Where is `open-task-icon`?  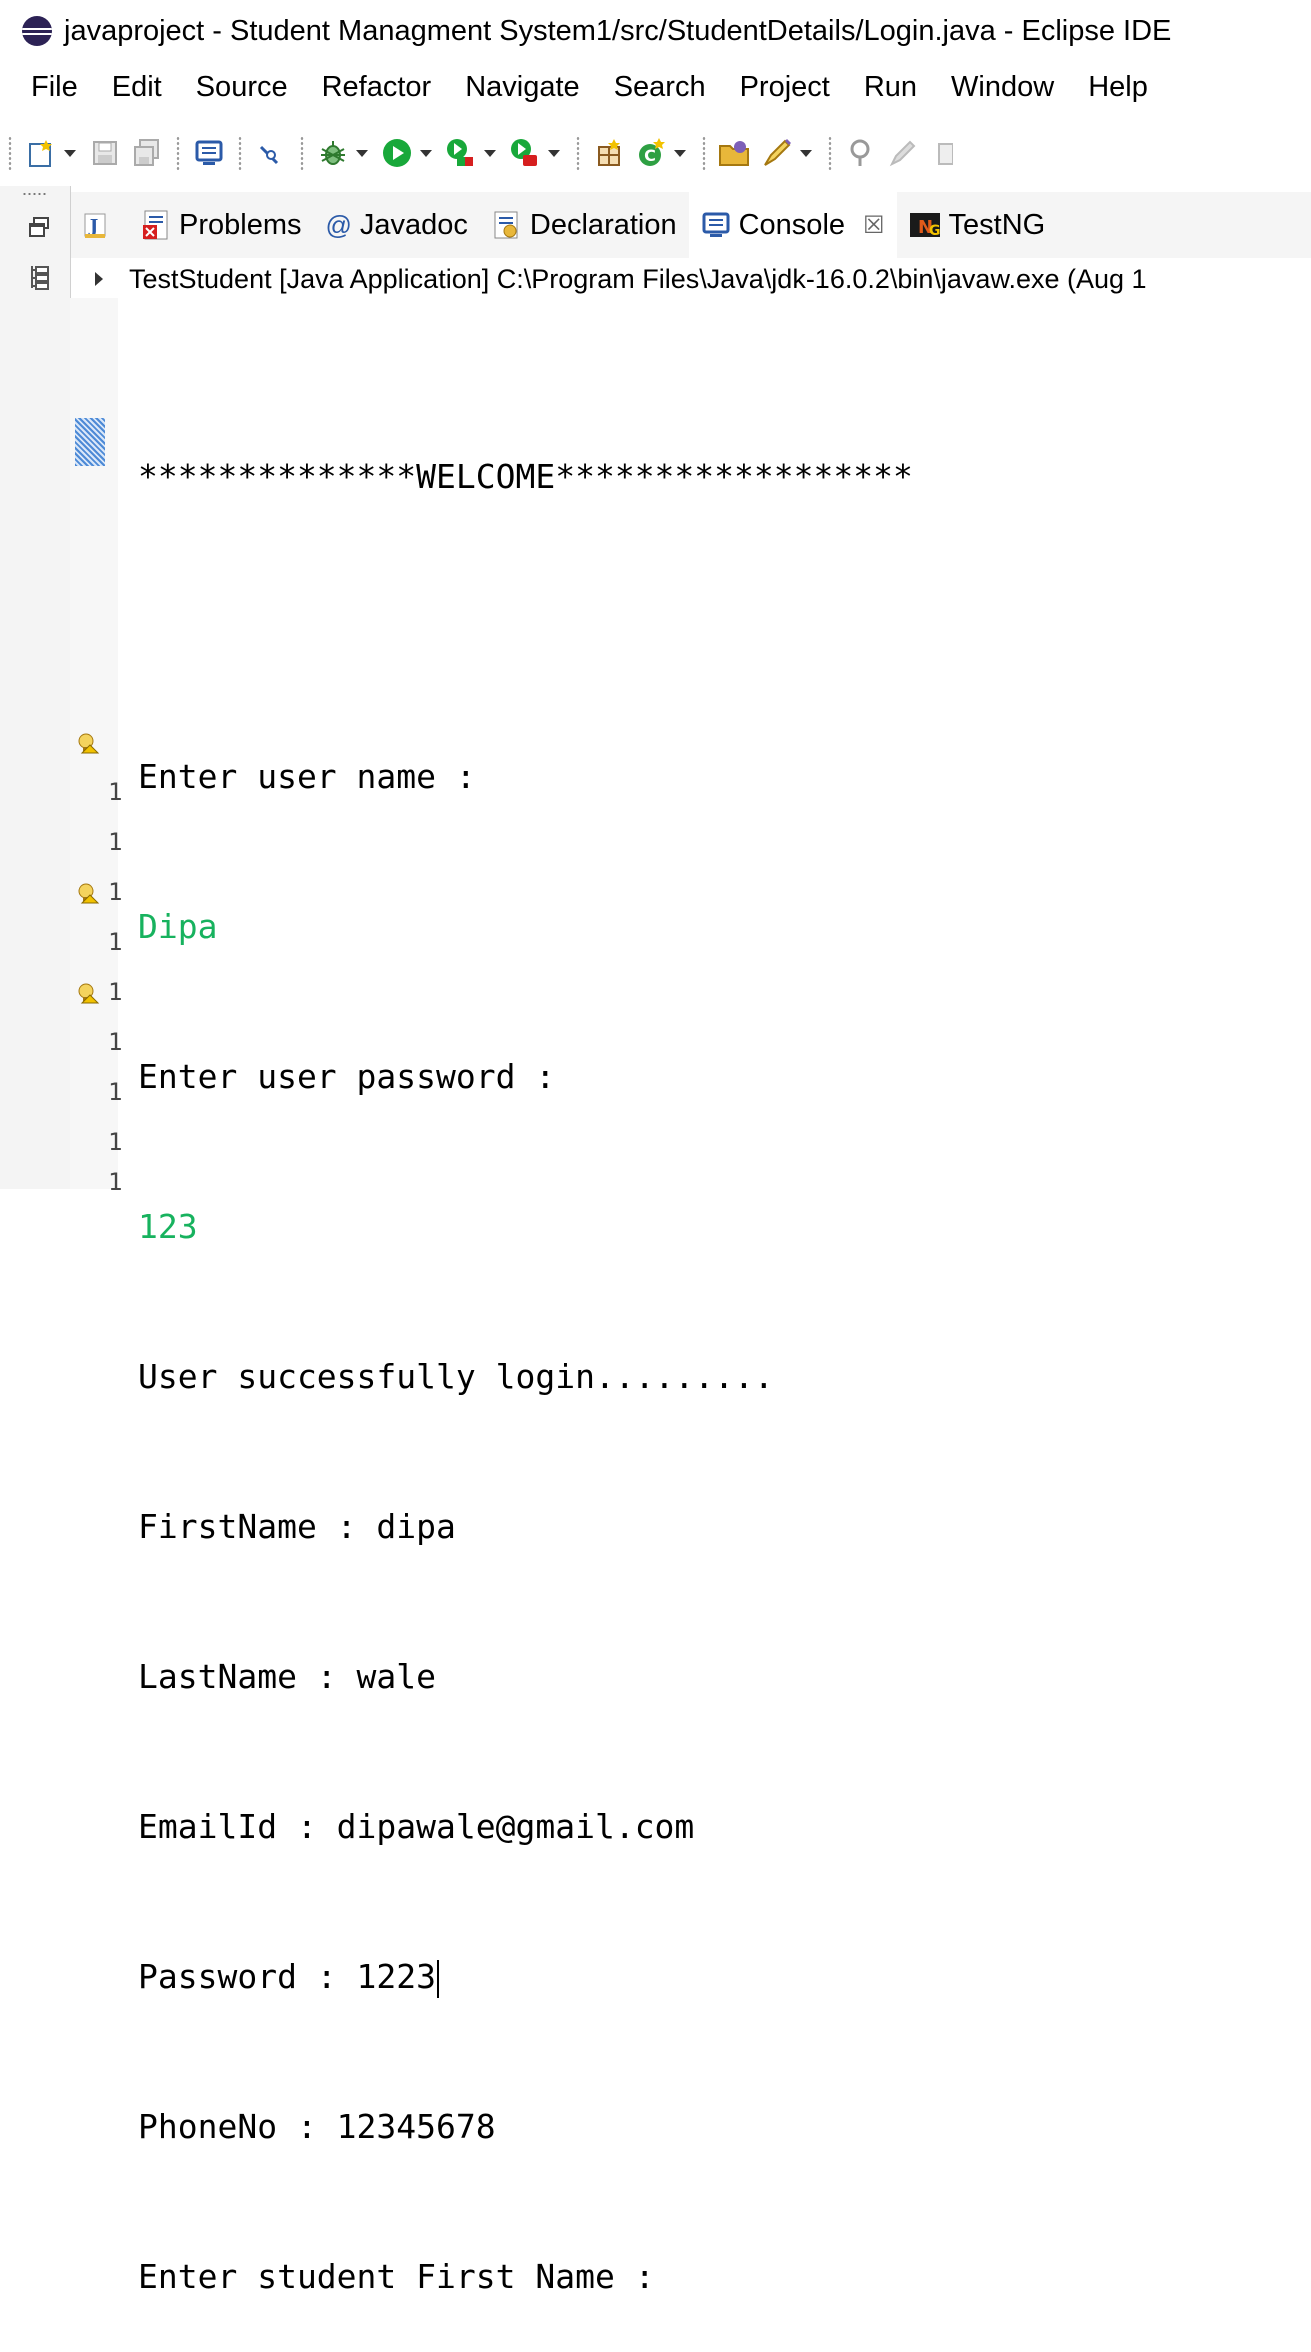 open-task-icon is located at coordinates (777, 153).